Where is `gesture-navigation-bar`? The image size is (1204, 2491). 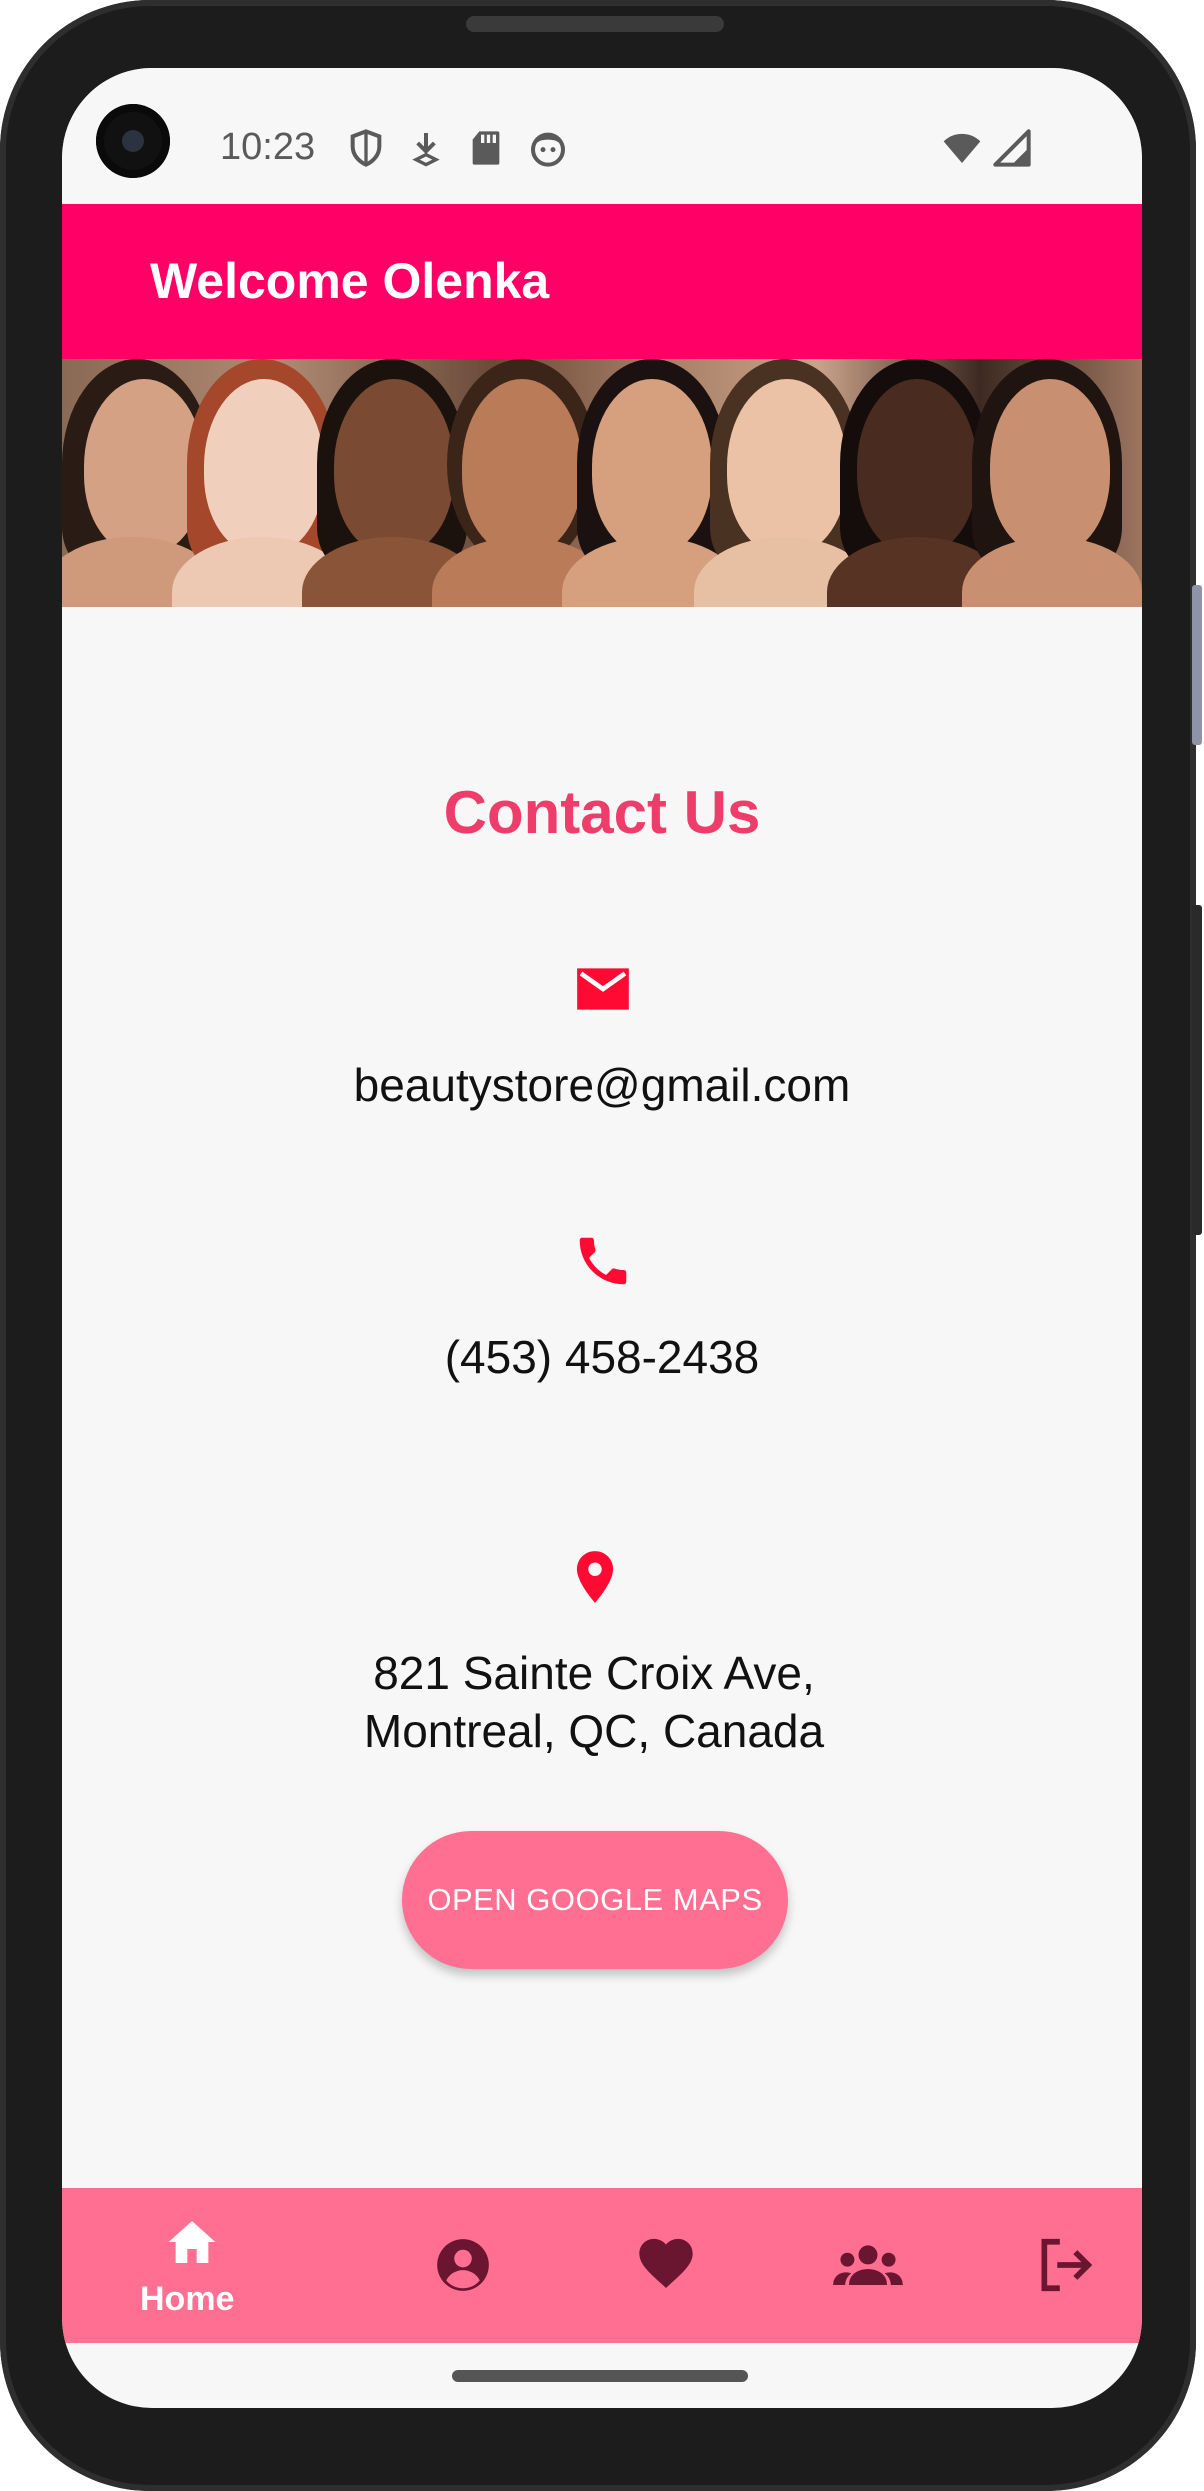 gesture-navigation-bar is located at coordinates (600, 2376).